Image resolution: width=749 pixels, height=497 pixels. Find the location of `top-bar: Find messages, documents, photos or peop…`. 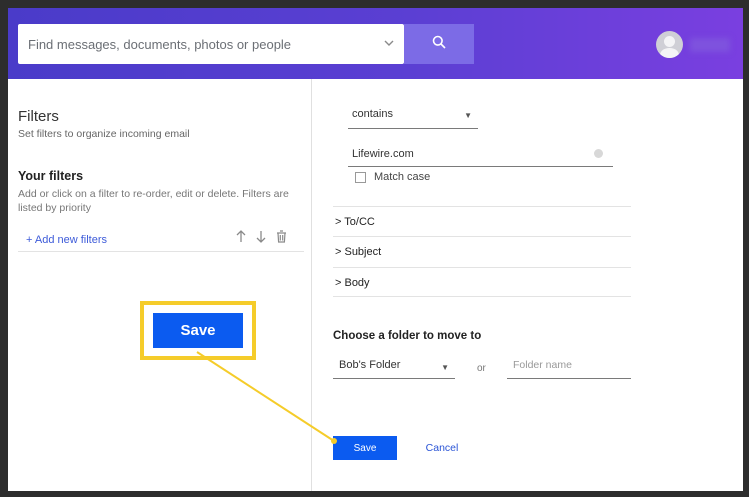

top-bar: Find messages, documents, photos or peop… is located at coordinates (375, 43).